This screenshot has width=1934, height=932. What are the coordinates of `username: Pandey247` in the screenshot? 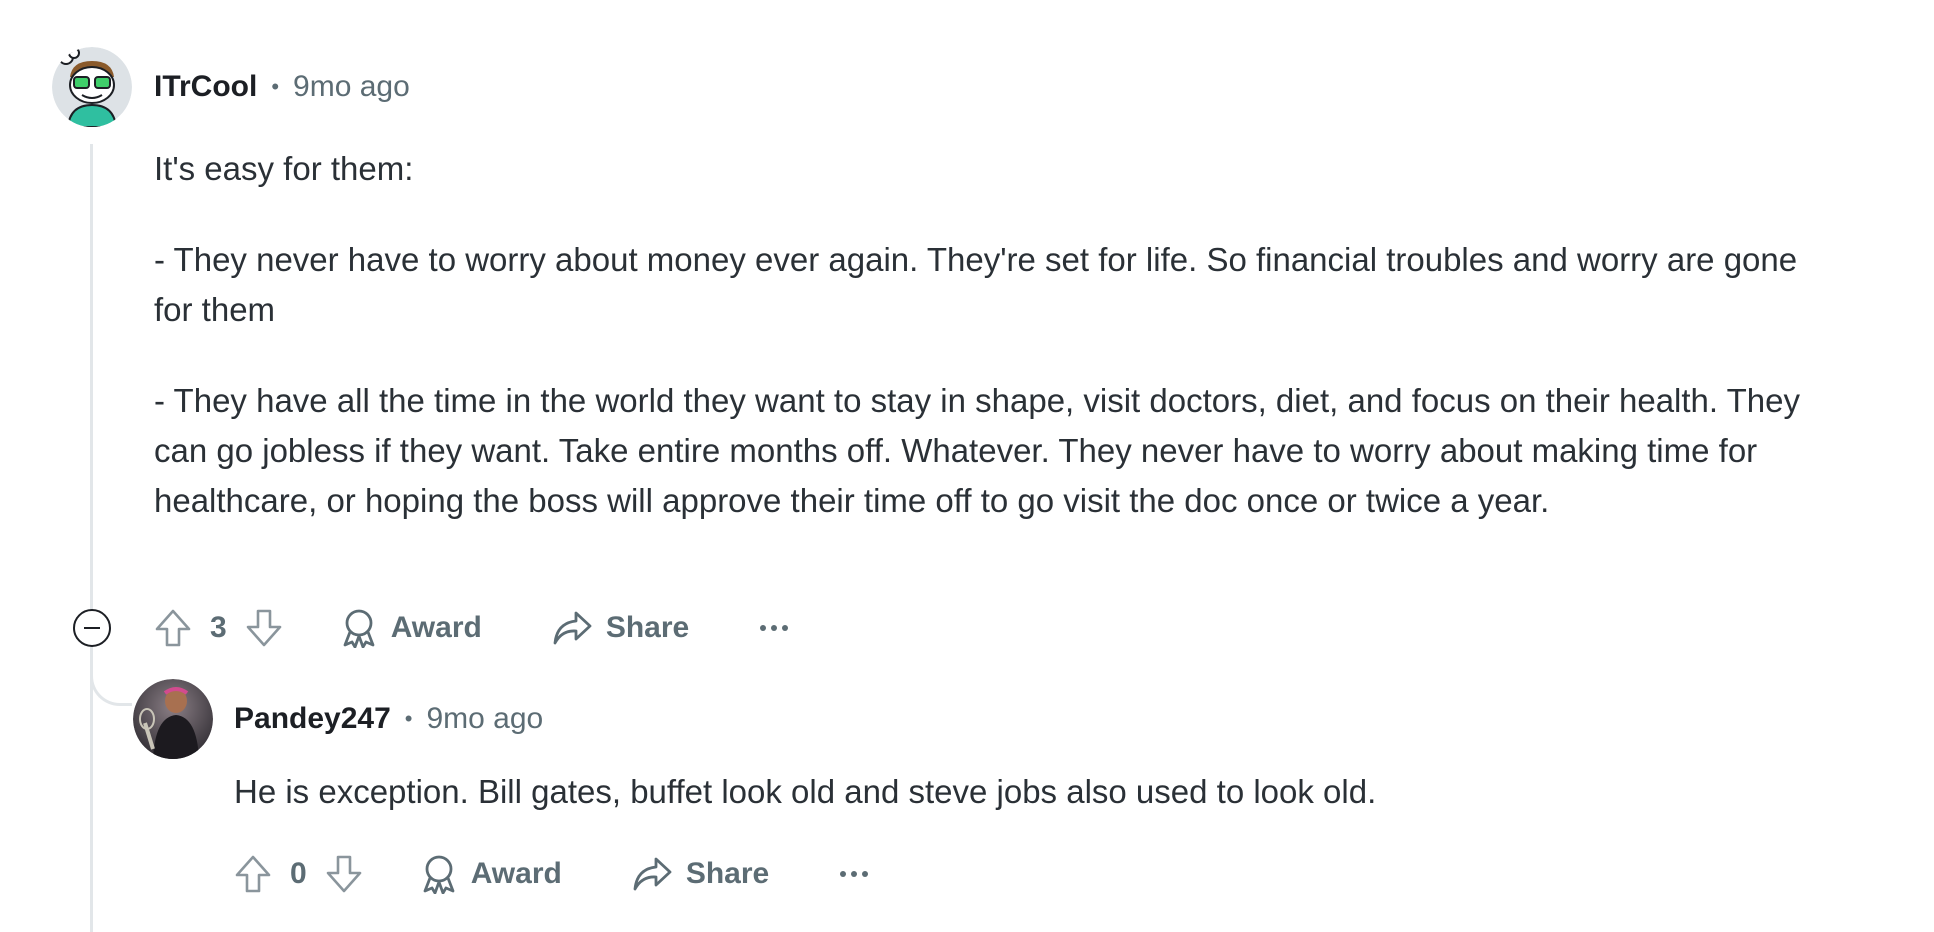 It's located at (312, 719).